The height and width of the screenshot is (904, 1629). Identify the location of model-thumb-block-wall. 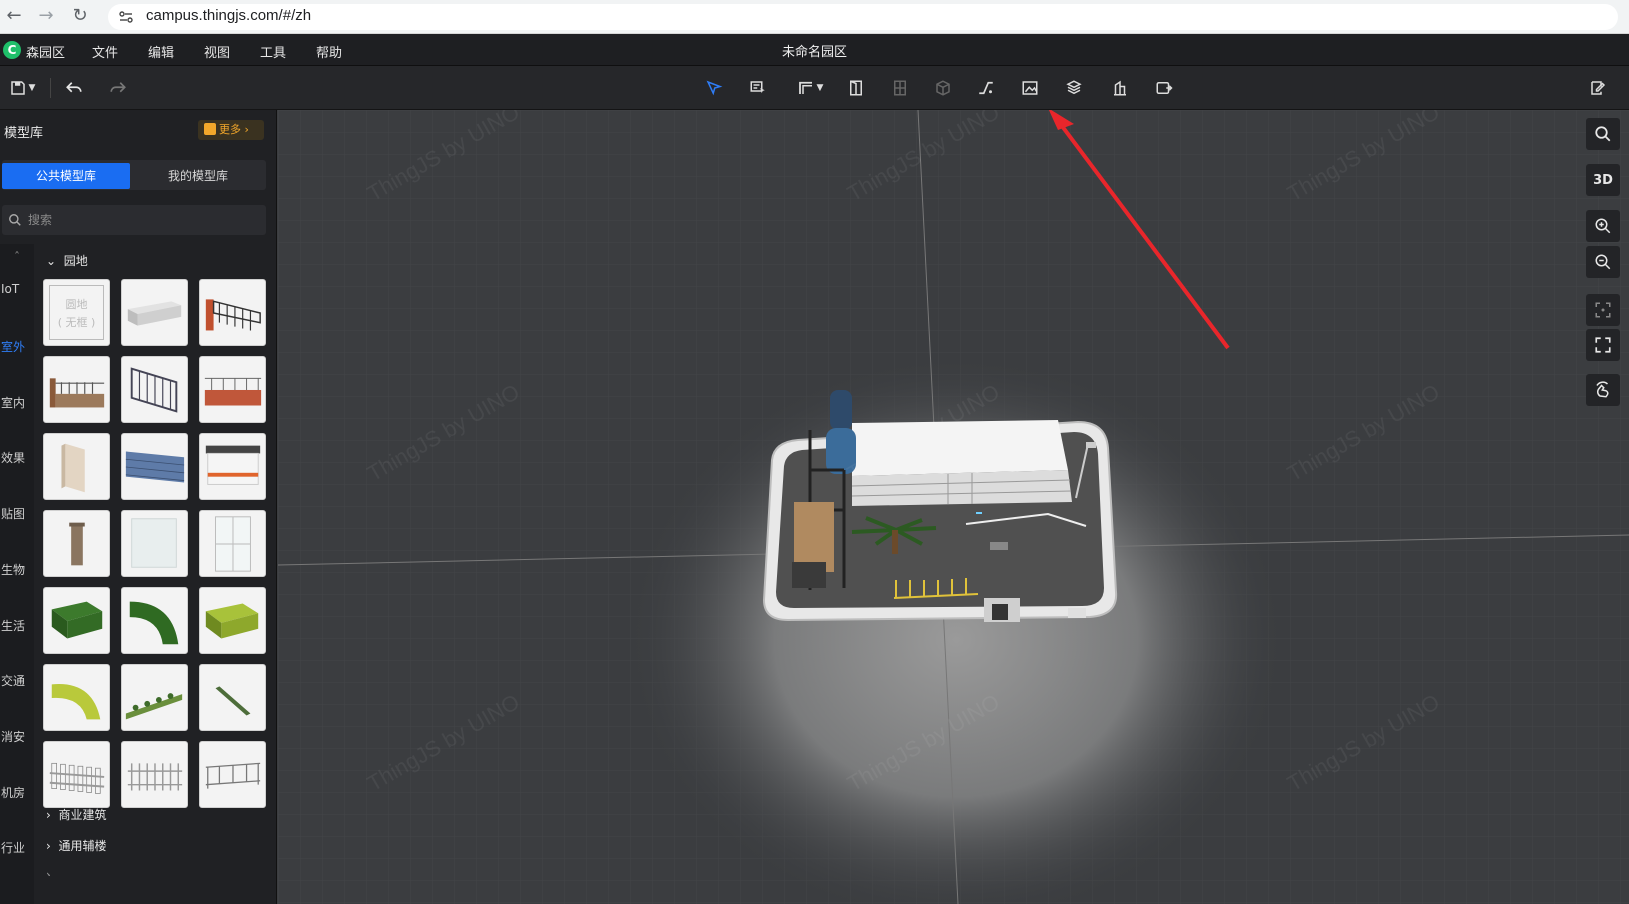
(154, 466).